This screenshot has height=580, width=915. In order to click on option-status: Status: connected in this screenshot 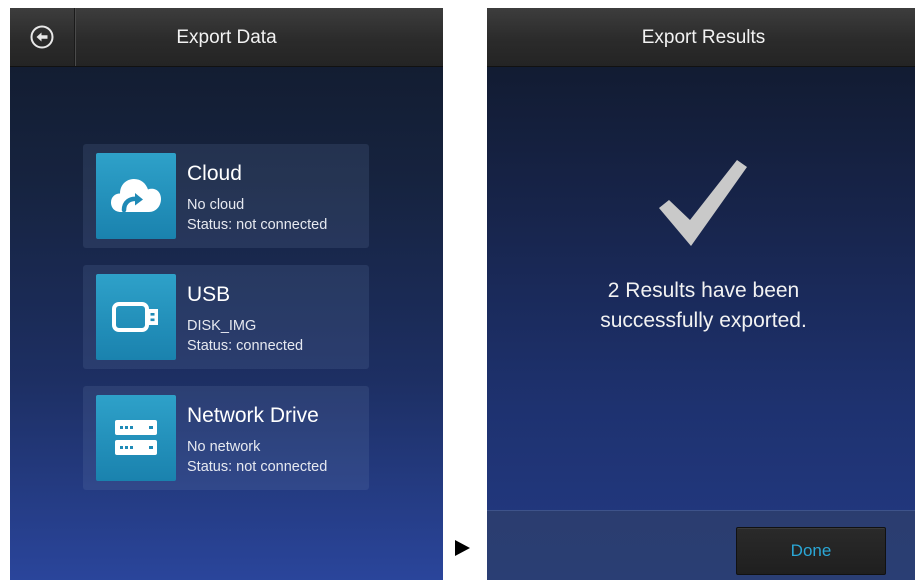, I will do `click(245, 346)`.